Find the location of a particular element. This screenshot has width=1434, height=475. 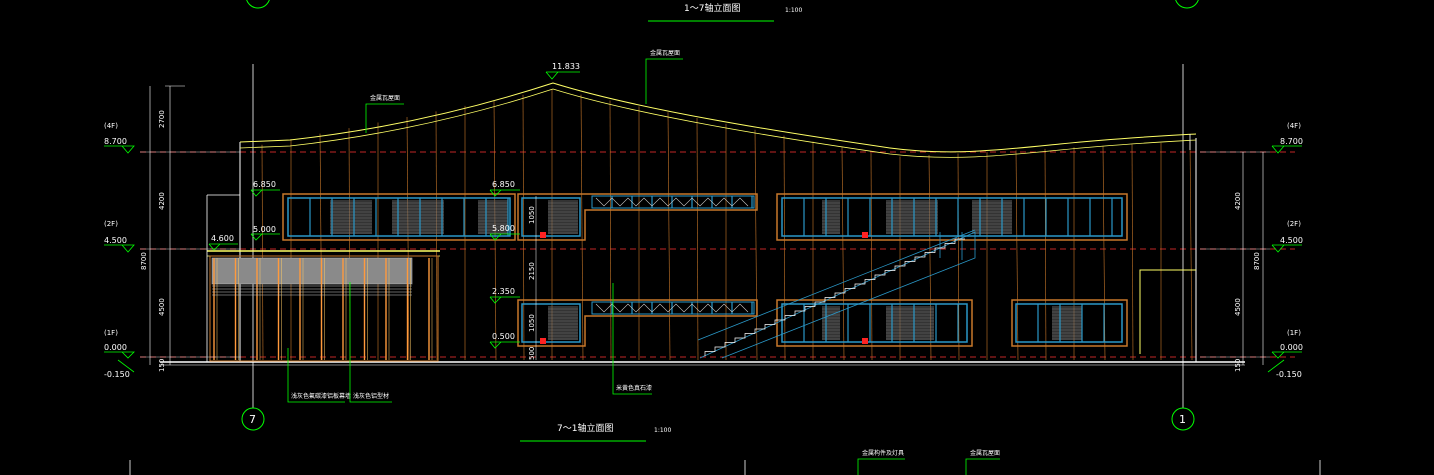

left-level-ground: -0.150 is located at coordinates (117, 374).